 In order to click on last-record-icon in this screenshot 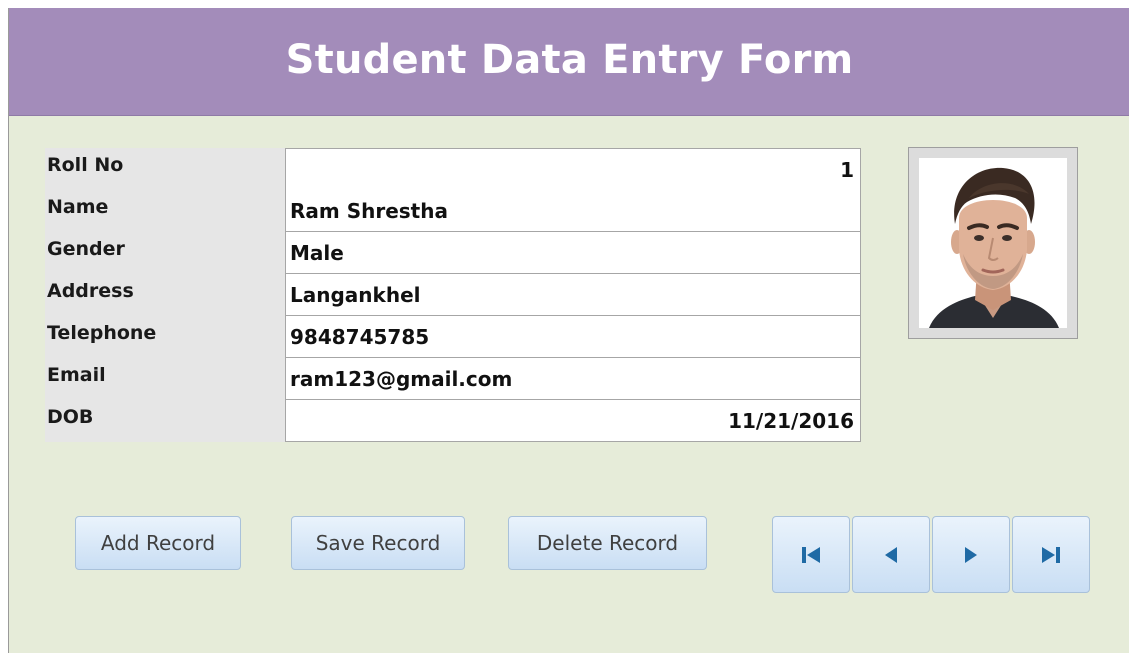, I will do `click(1051, 554)`.